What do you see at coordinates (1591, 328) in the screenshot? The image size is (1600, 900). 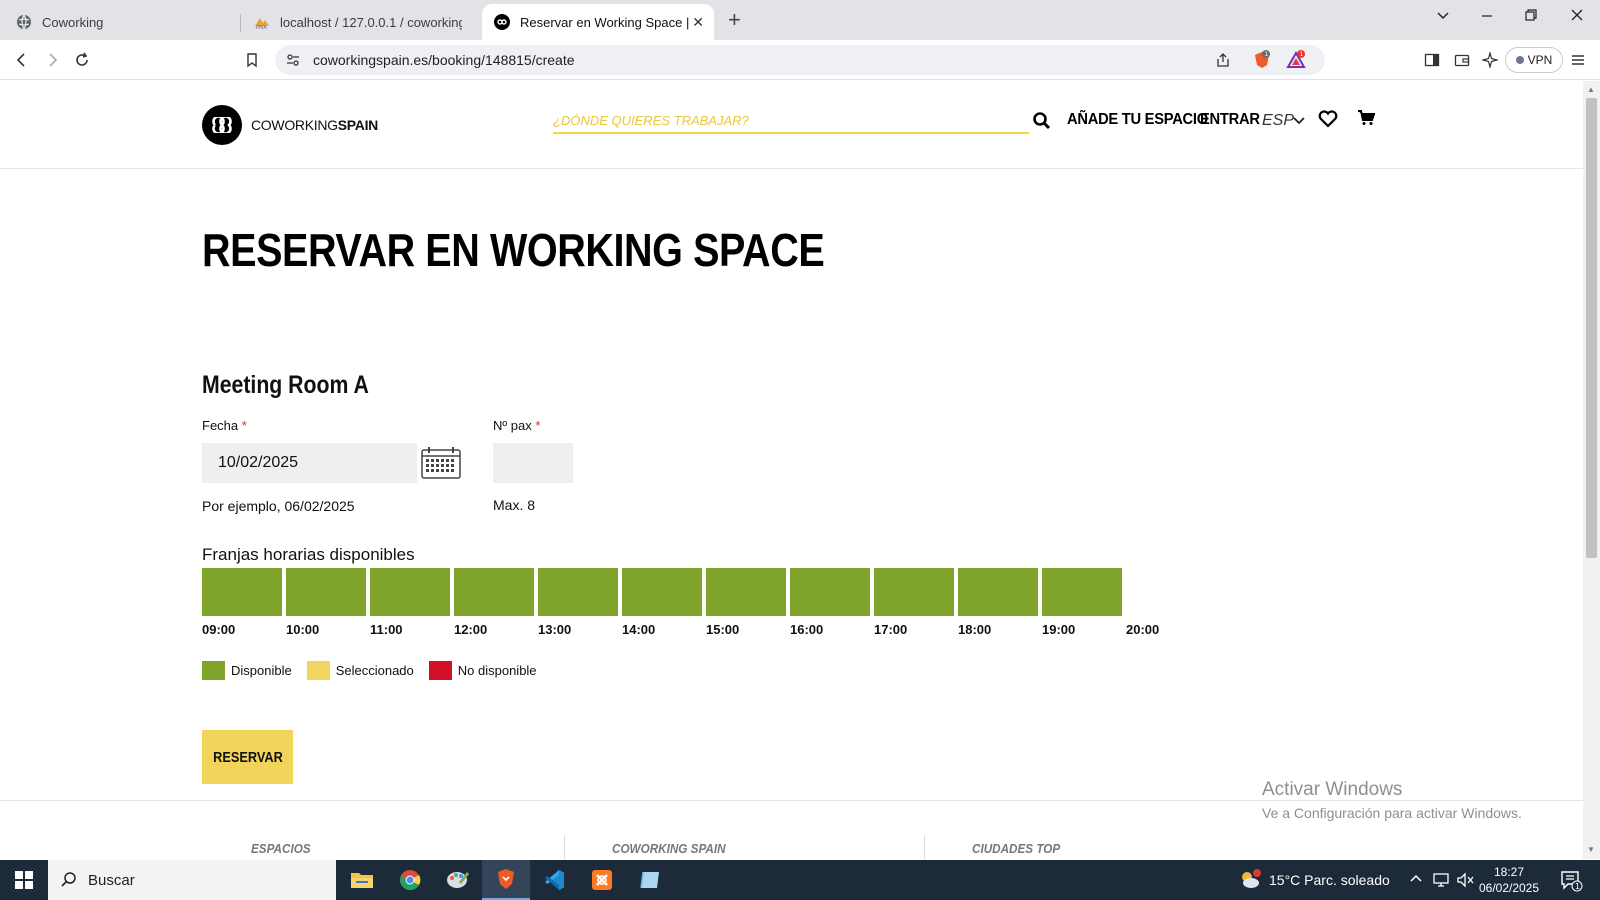 I see `scrollbar-thumb` at bounding box center [1591, 328].